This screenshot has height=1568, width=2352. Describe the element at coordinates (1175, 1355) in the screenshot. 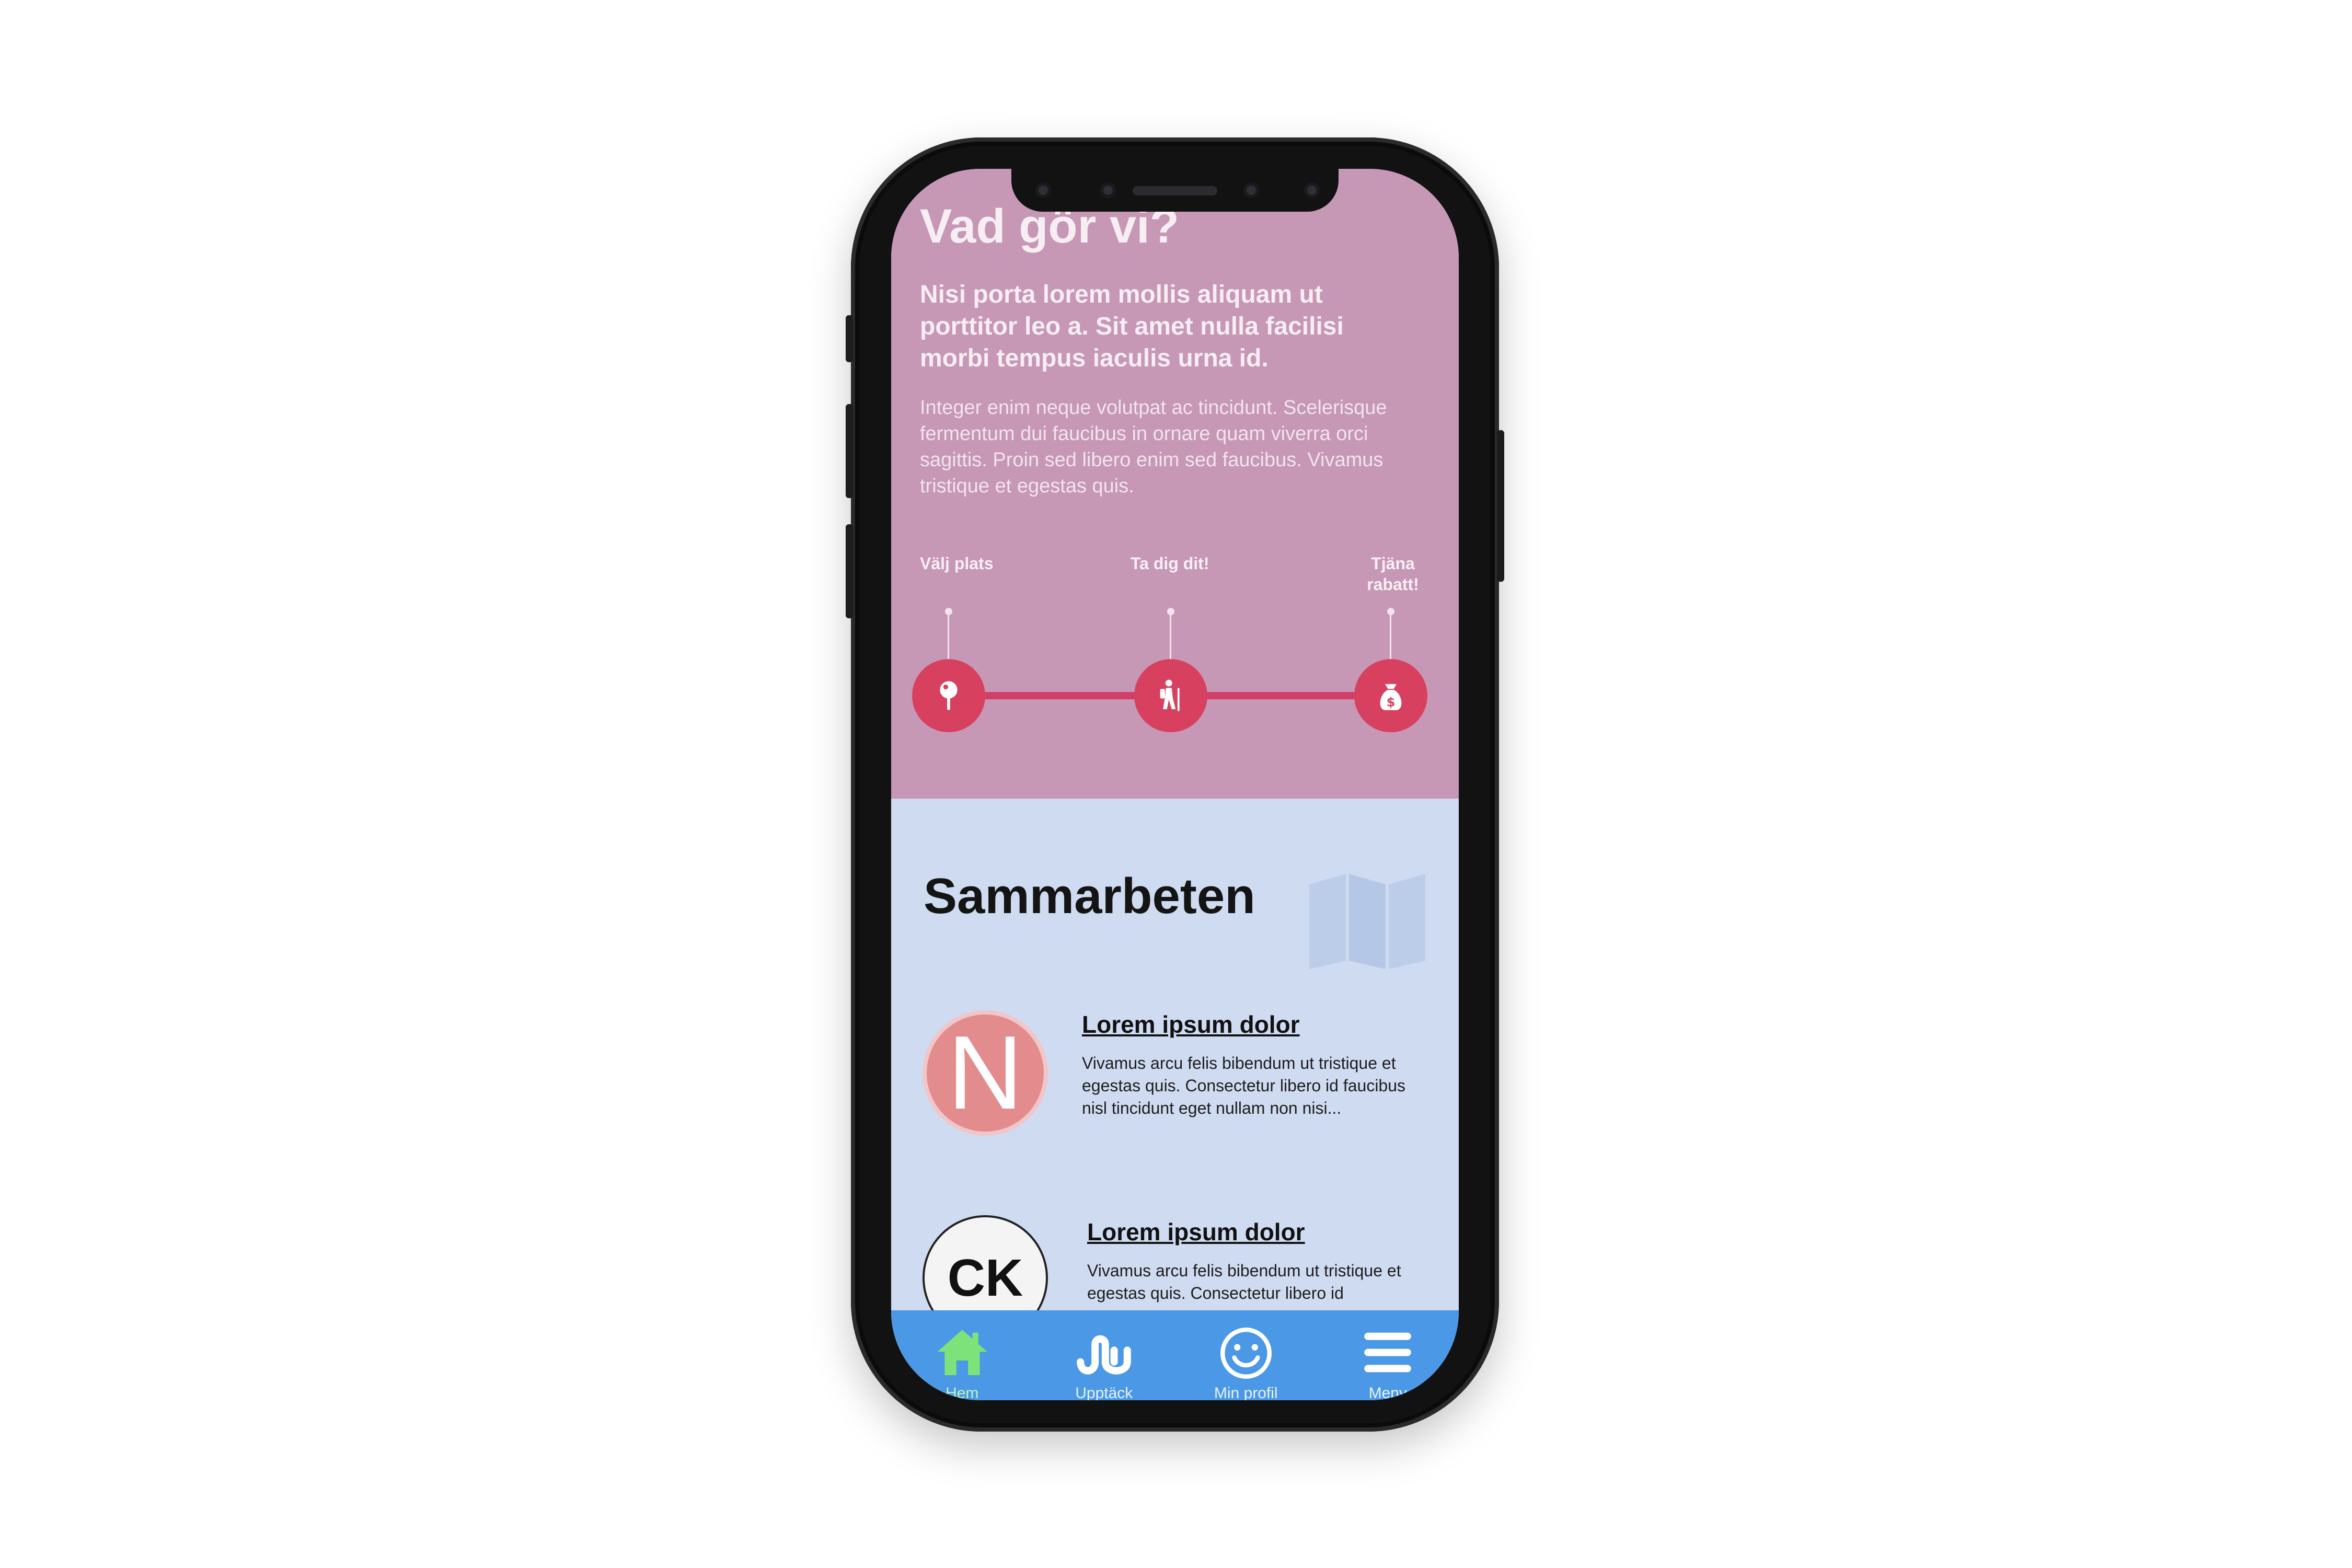

I see `bottom-nav: Hem Upptäck Min profil Meny` at that location.